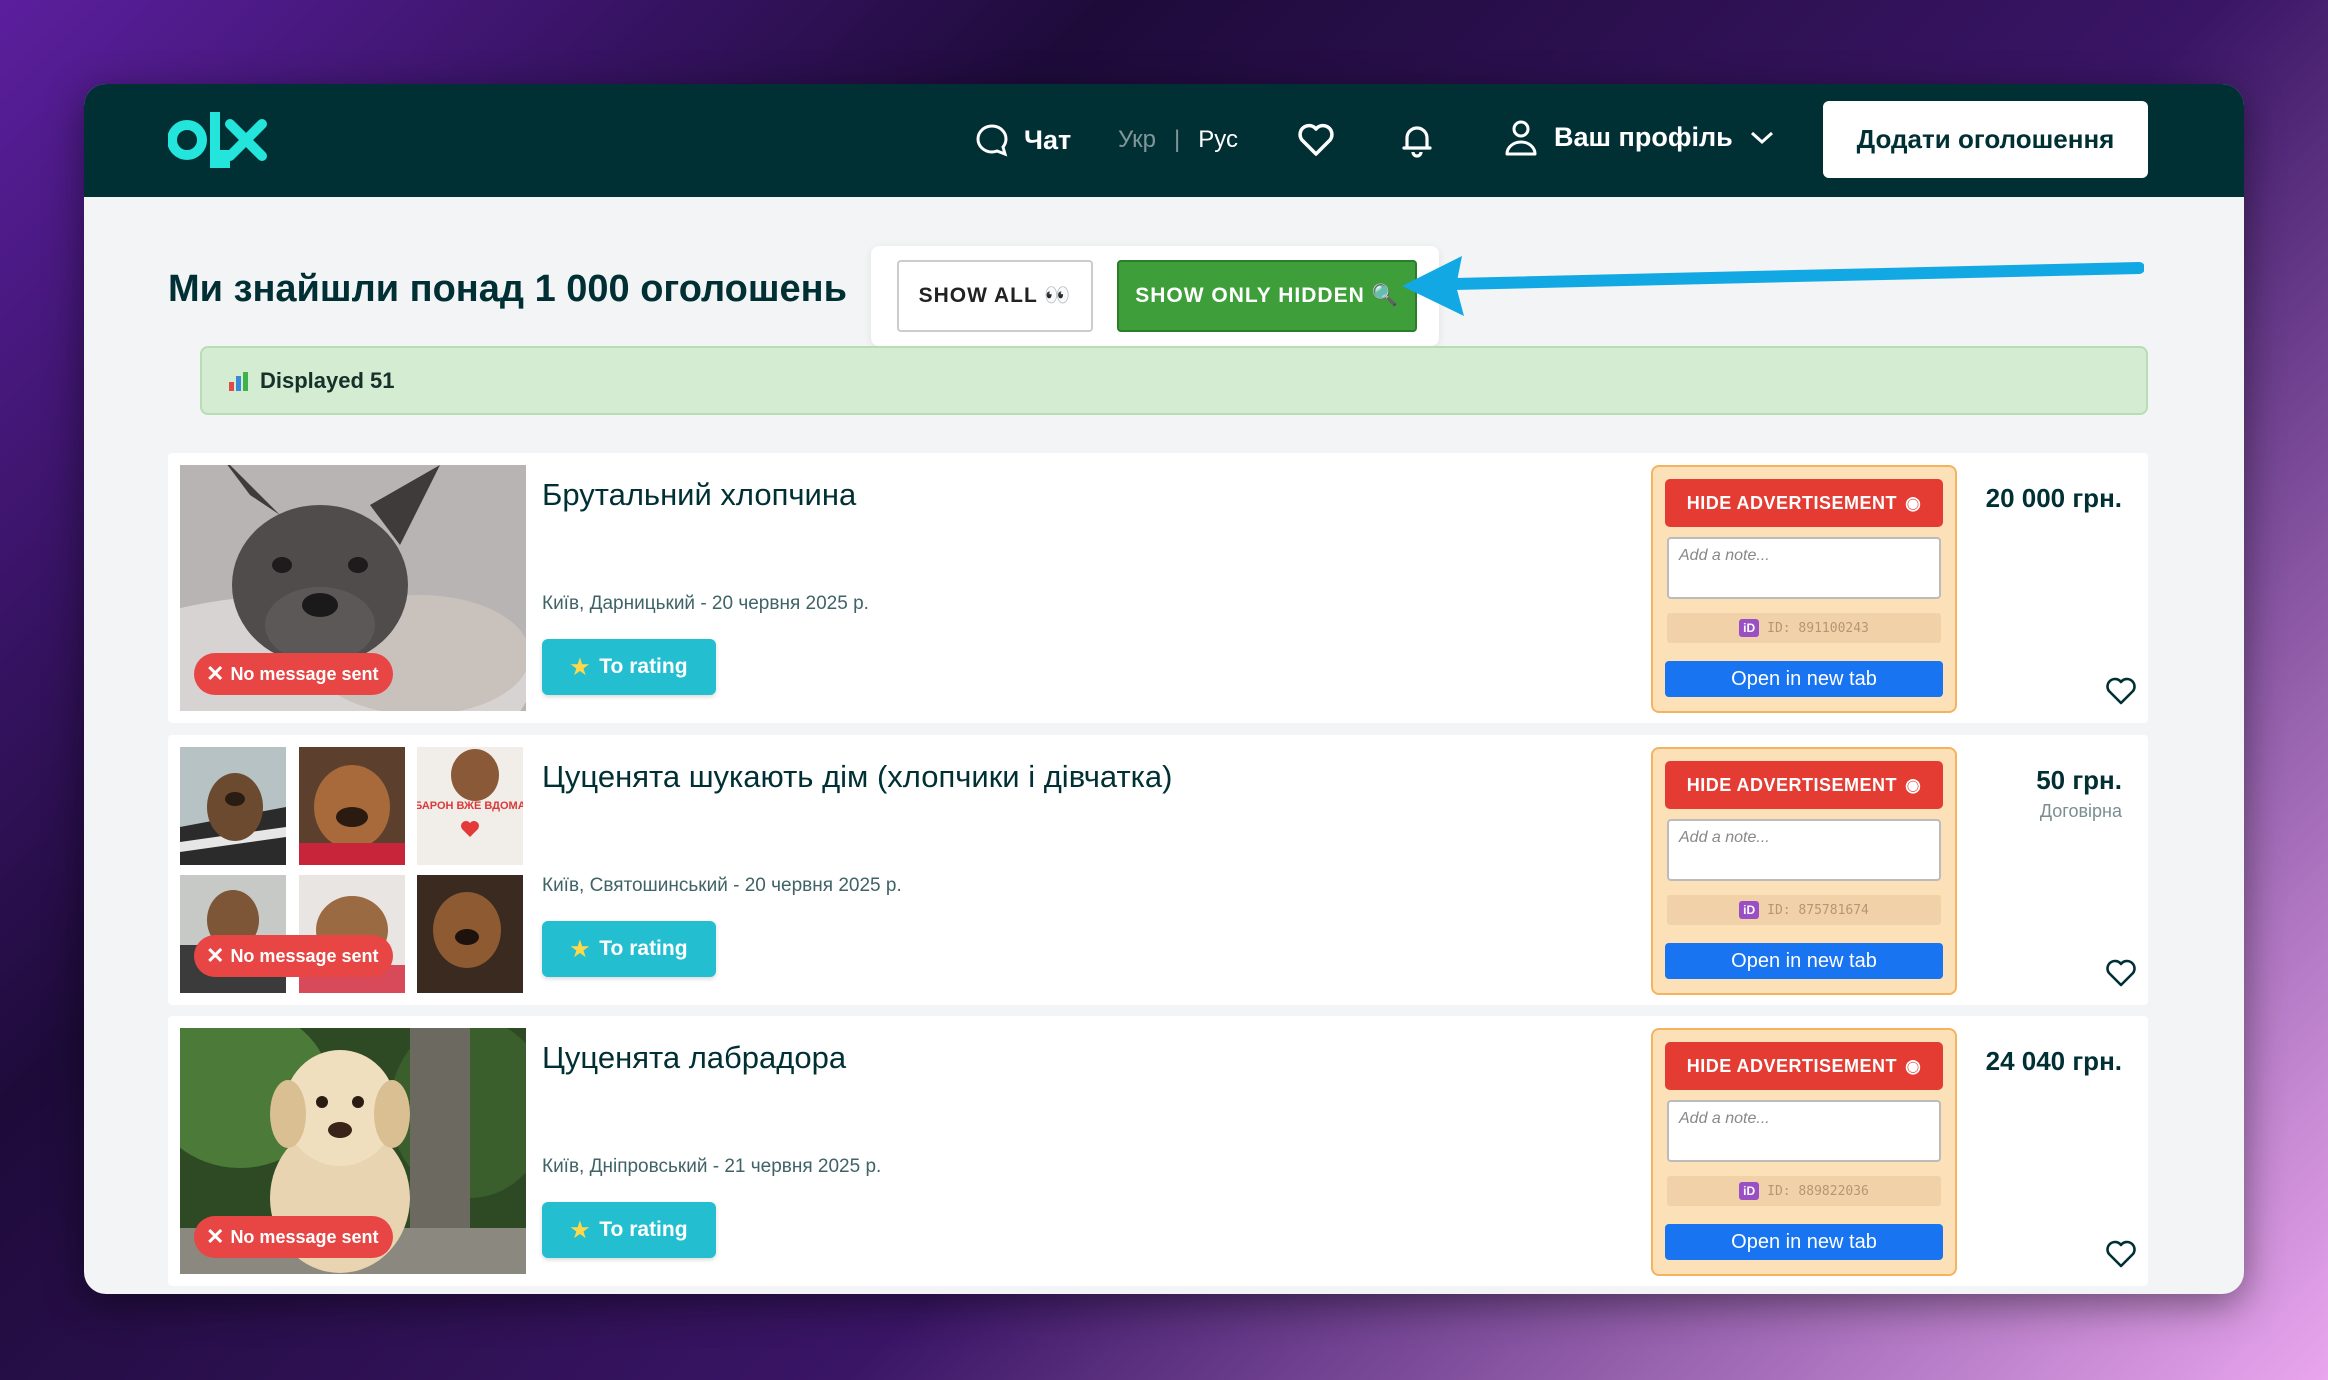  Describe the element at coordinates (507, 289) in the screenshot. I see `results-title: Ми знайшли понад 1 000 оголошень` at that location.